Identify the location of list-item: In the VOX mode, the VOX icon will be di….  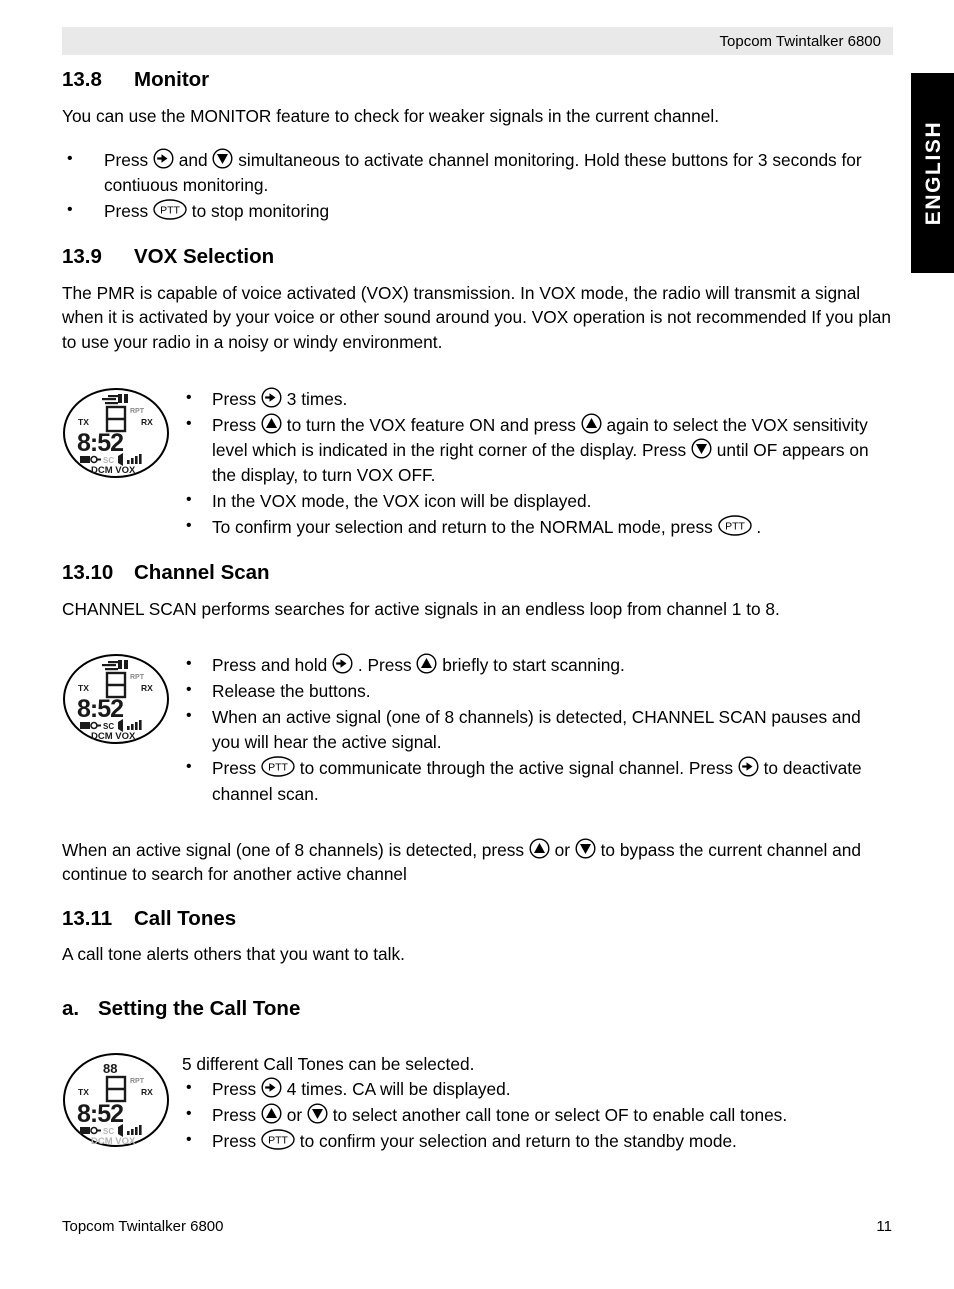
(537, 501).